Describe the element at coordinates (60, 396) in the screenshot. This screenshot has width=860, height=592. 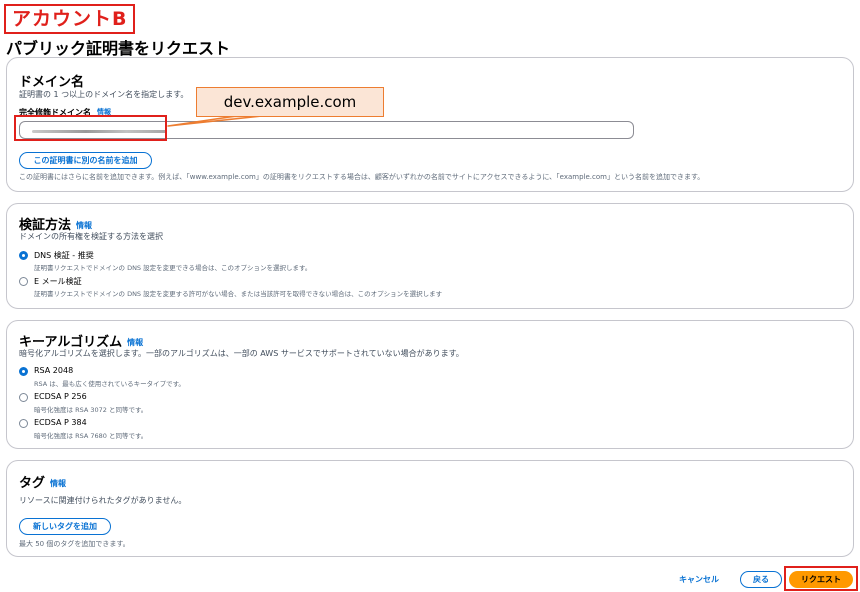
I see `ecdsa-p256-label: ECDSA P 256` at that location.